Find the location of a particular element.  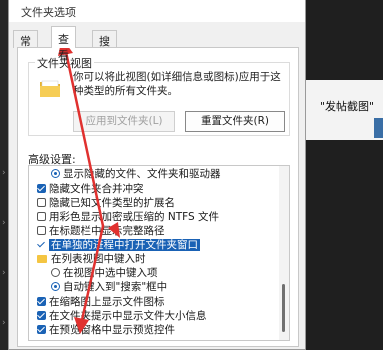

list-group-header: 在列表视图中键入时 is located at coordinates (91, 259).